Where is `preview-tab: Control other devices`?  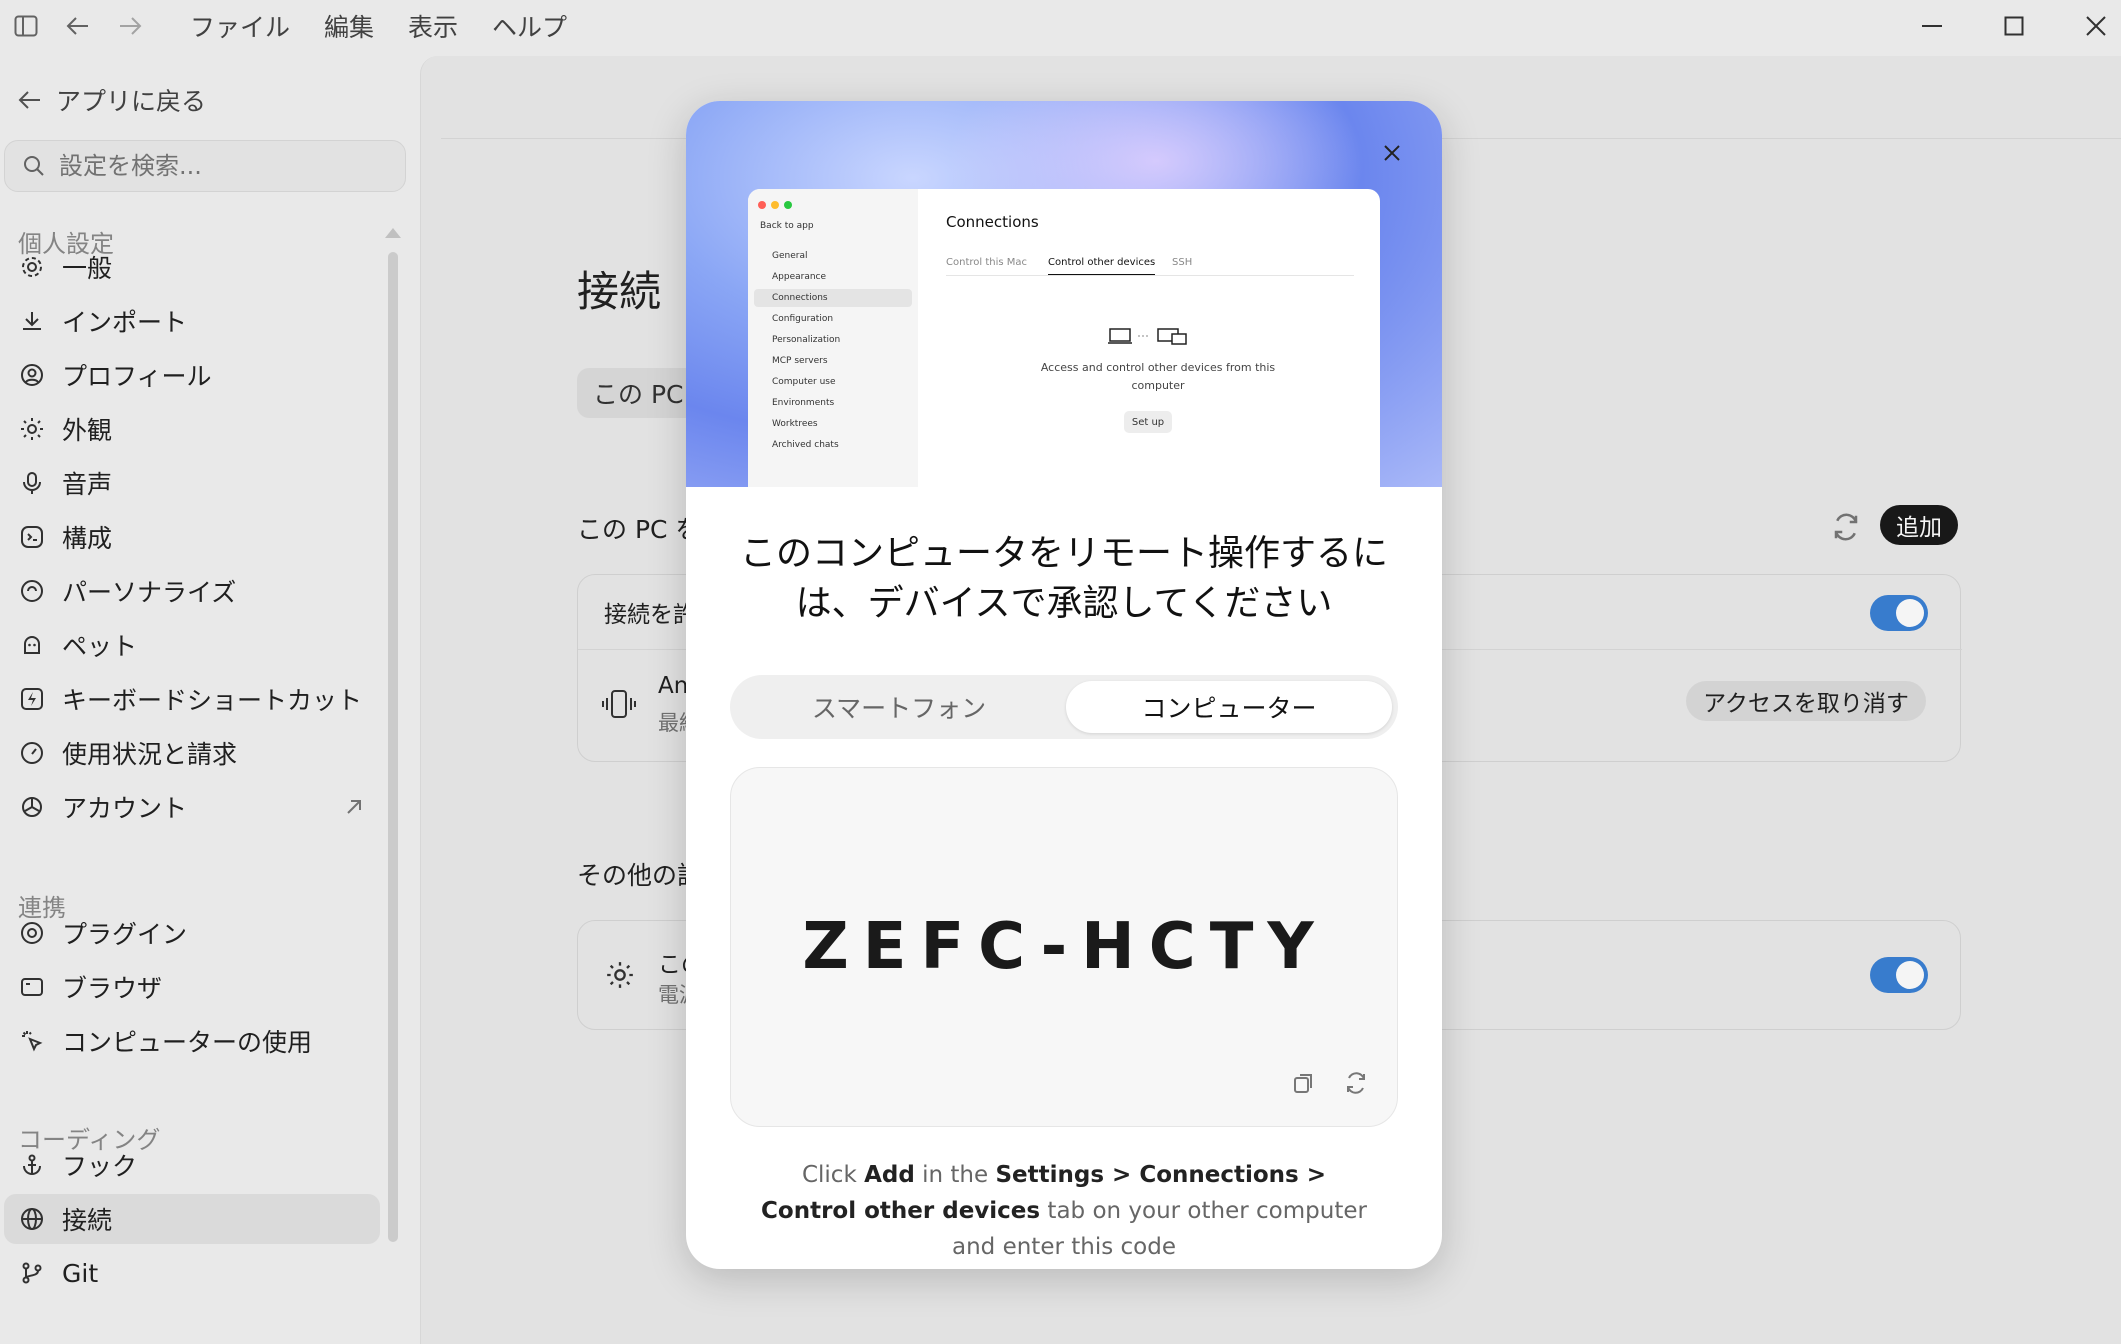
preview-tab: Control other devices is located at coordinates (1102, 266).